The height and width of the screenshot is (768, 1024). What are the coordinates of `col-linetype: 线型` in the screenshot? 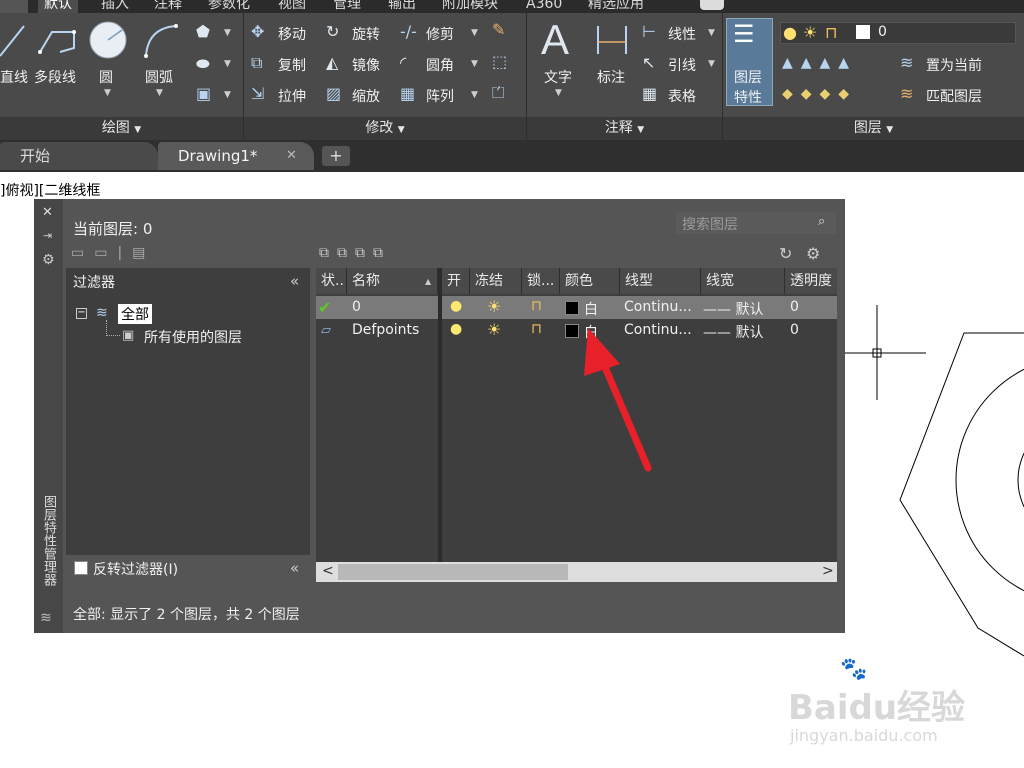 It's located at (660, 281).